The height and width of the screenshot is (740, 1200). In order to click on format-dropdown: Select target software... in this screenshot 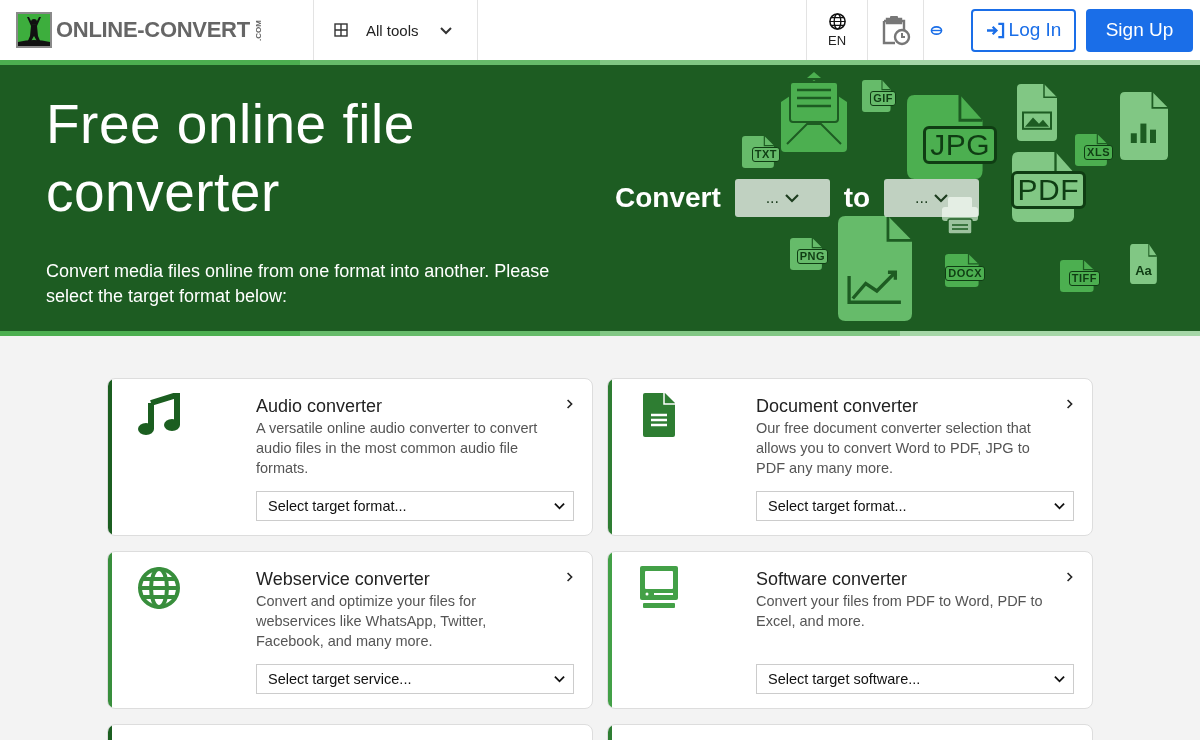, I will do `click(915, 679)`.